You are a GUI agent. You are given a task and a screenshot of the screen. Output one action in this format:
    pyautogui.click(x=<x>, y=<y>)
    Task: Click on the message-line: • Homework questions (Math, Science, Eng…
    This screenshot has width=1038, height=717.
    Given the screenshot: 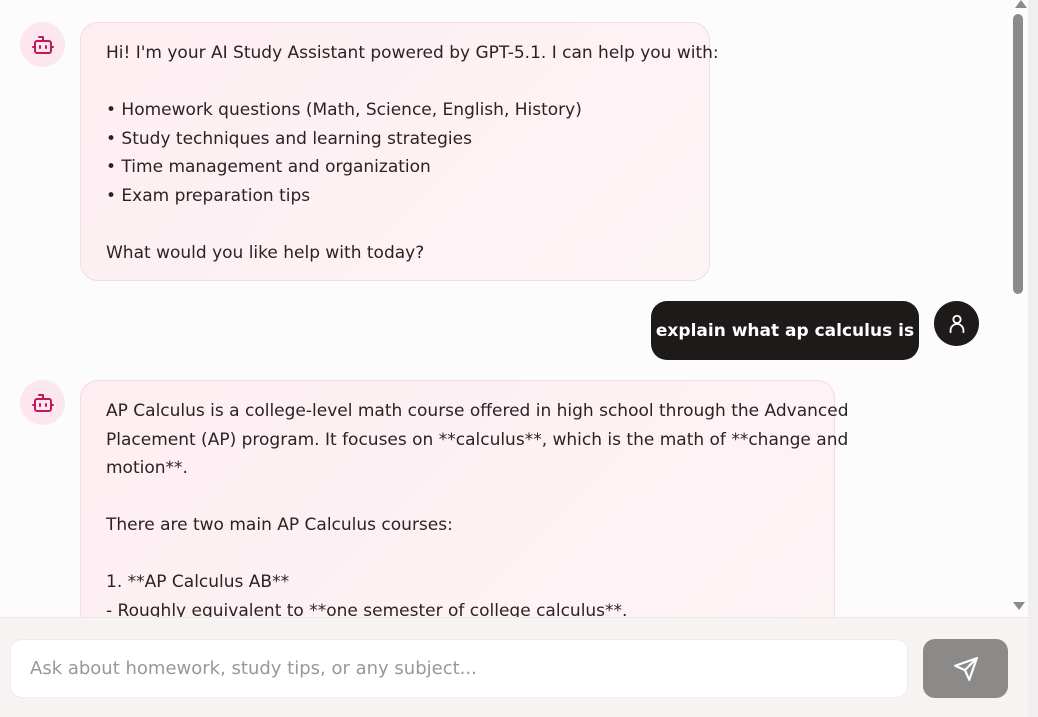 What is the action you would take?
    pyautogui.click(x=344, y=110)
    